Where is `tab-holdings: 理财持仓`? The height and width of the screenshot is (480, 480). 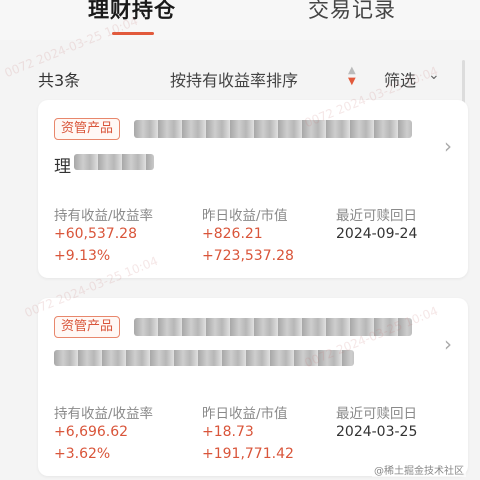 tab-holdings: 理财持仓 is located at coordinates (132, 12).